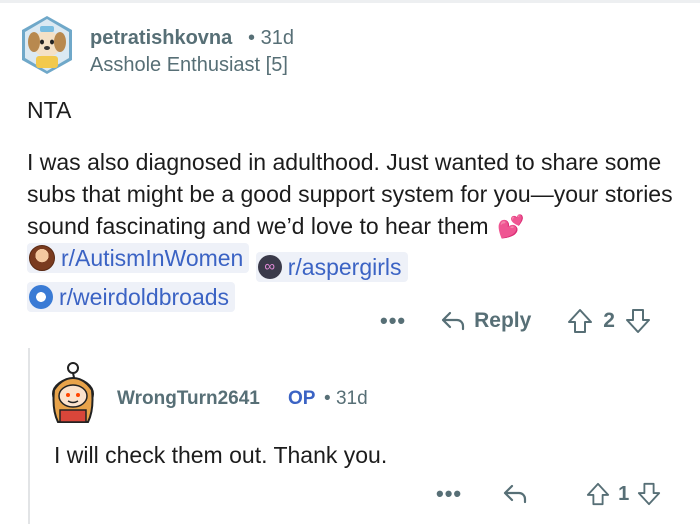 This screenshot has height=524, width=700. What do you see at coordinates (47, 45) in the screenshot?
I see `avatar` at bounding box center [47, 45].